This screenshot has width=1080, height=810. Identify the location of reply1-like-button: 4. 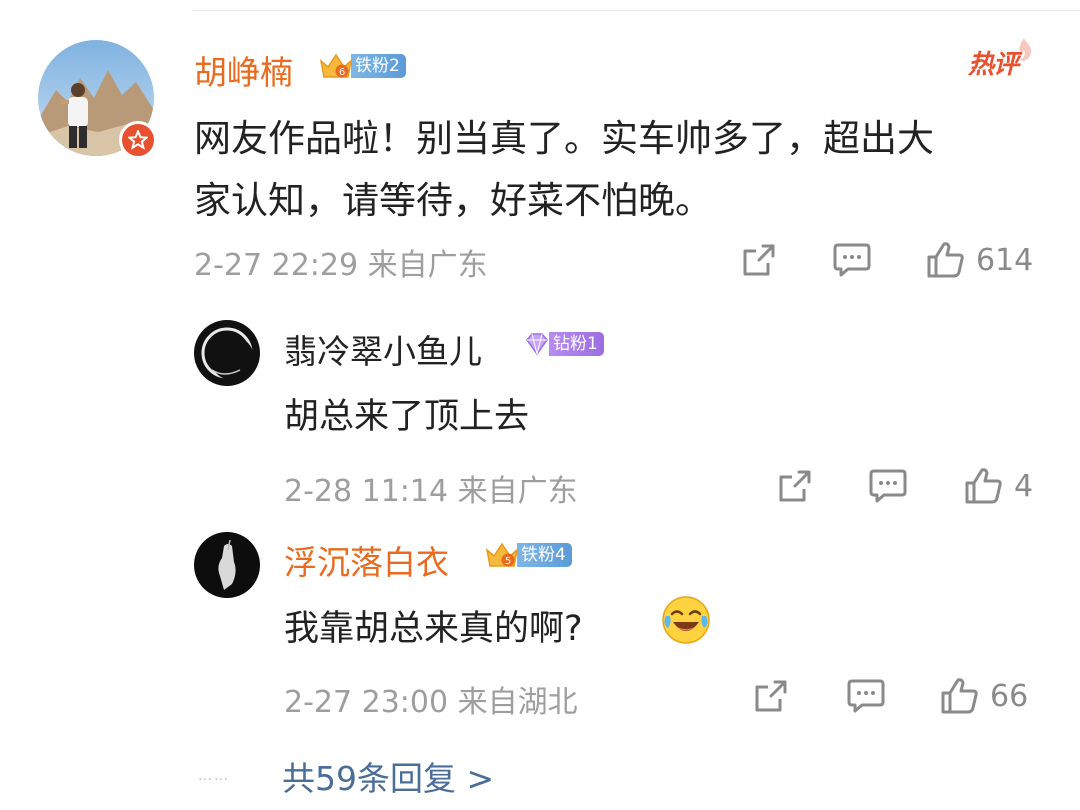
(998, 486).